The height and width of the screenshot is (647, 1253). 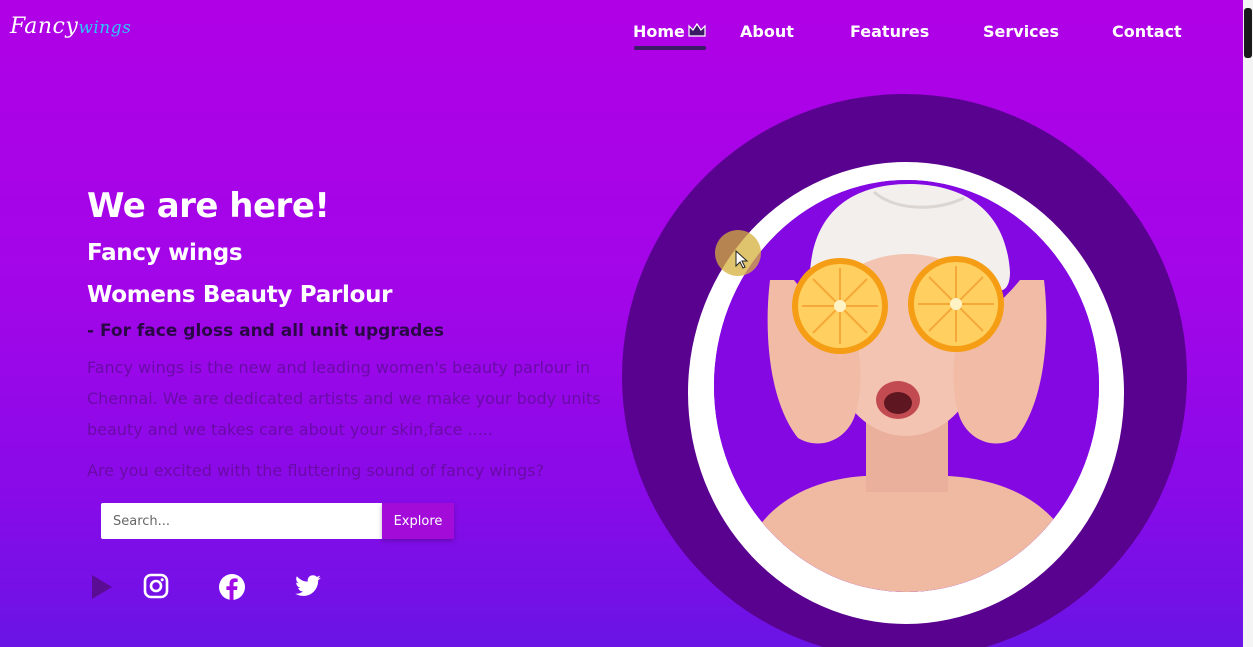 I want to click on active-nav-underline, so click(x=670, y=48).